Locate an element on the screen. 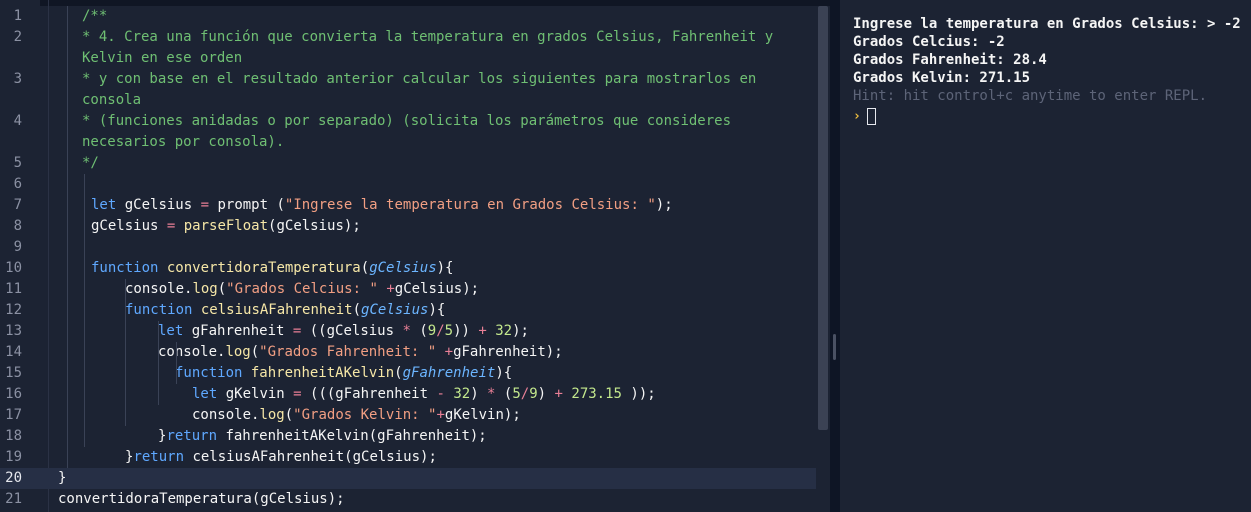  code-text: console.log("Grados Kelvin: "+gKelvin); is located at coordinates (356, 415).